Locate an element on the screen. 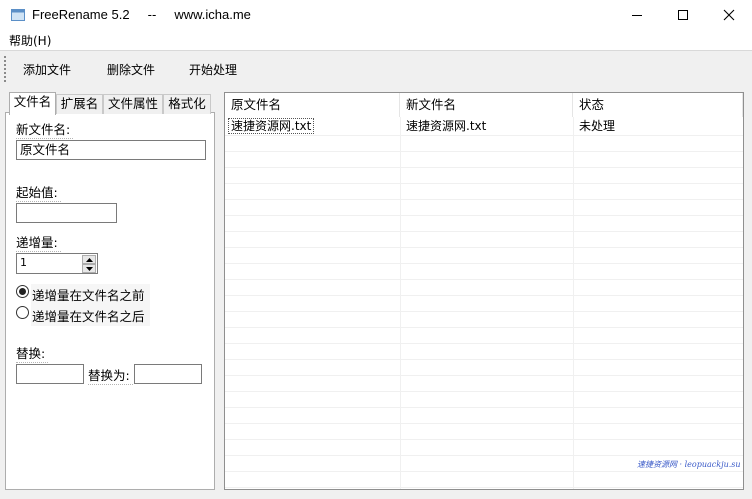 The width and height of the screenshot is (752, 499). add-files-button: 添加文件 is located at coordinates (47, 69).